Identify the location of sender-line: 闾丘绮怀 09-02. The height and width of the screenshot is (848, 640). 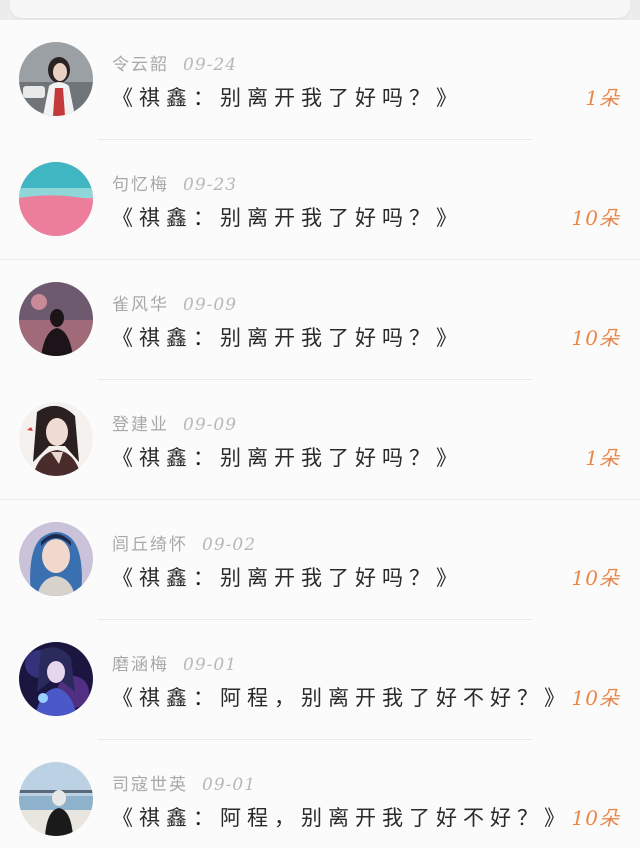
(184, 542).